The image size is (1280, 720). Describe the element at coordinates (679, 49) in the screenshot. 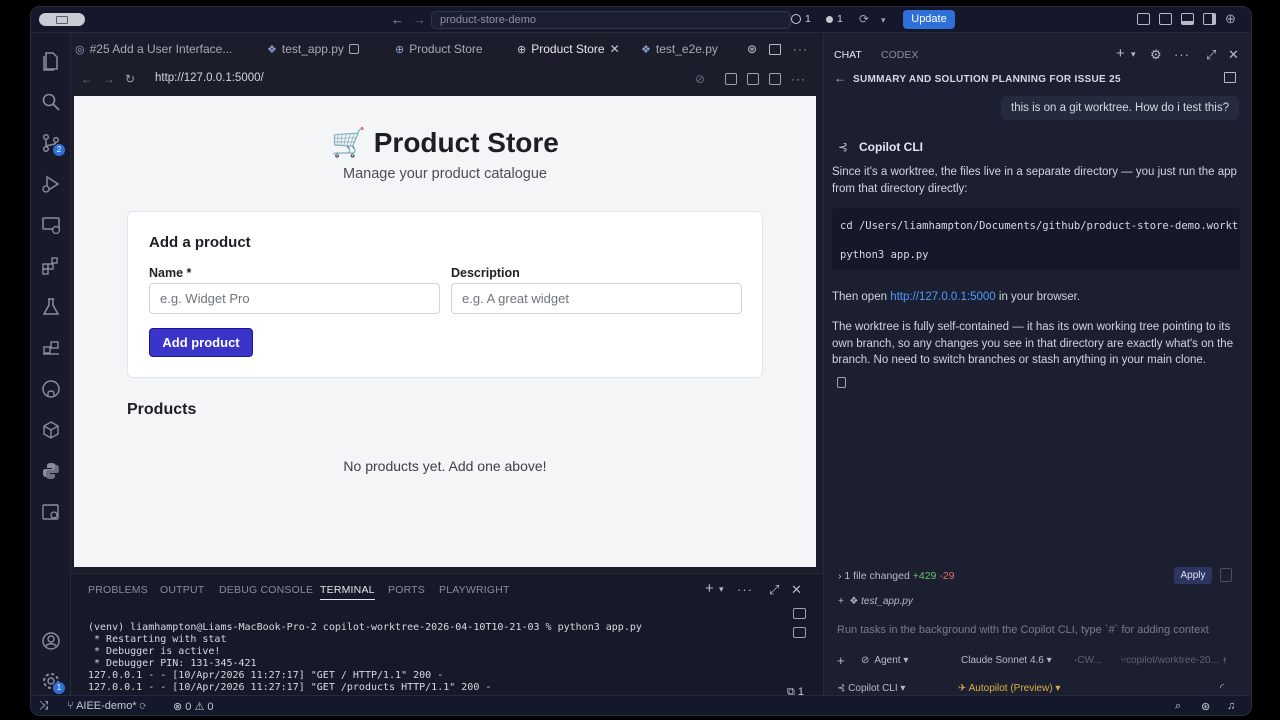

I see `tab-test-e2e-py: ❖ test_e2e.py` at that location.